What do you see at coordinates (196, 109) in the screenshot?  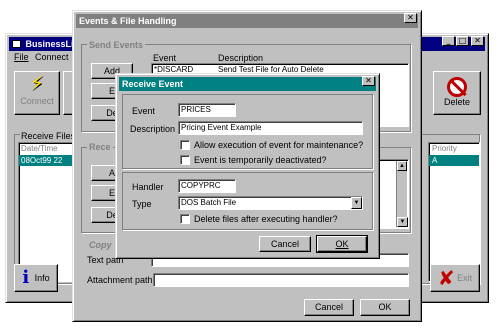 I see `event-value: PRICES` at bounding box center [196, 109].